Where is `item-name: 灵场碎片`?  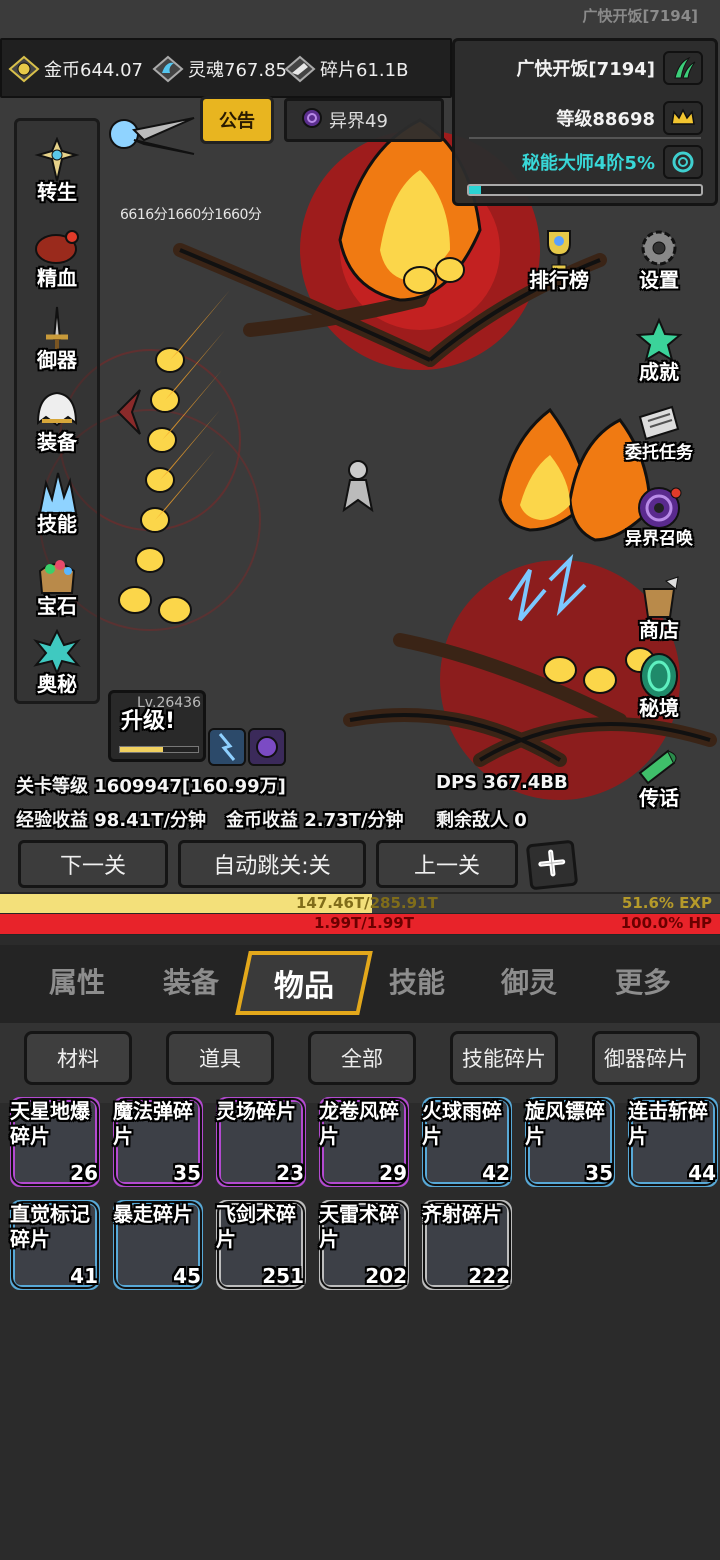
item-name: 灵场碎片 is located at coordinates (256, 1111).